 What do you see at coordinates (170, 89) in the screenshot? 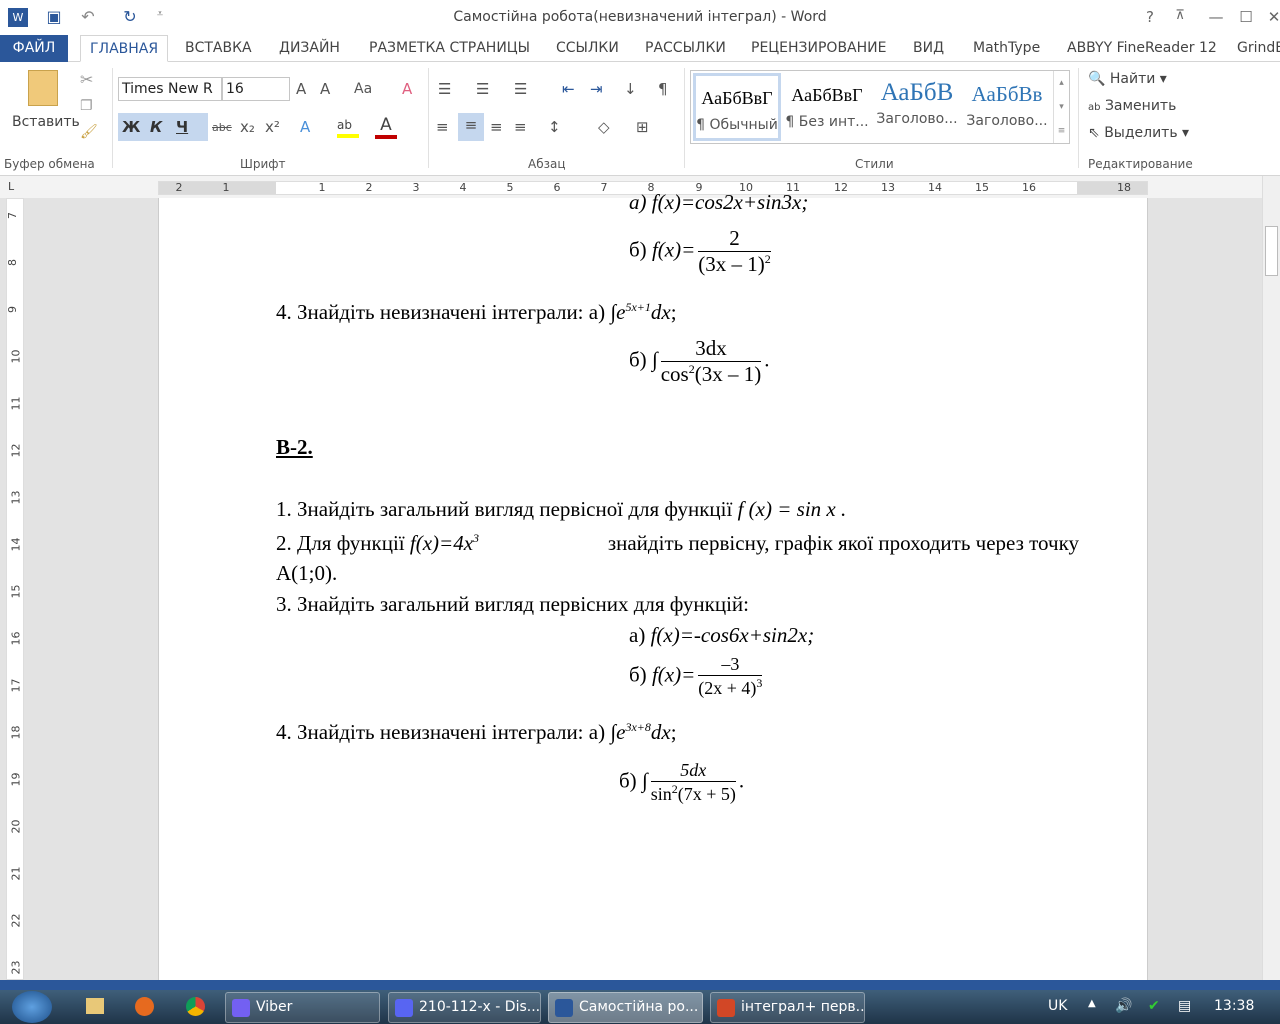
I see `font-name-select: Times New R` at bounding box center [170, 89].